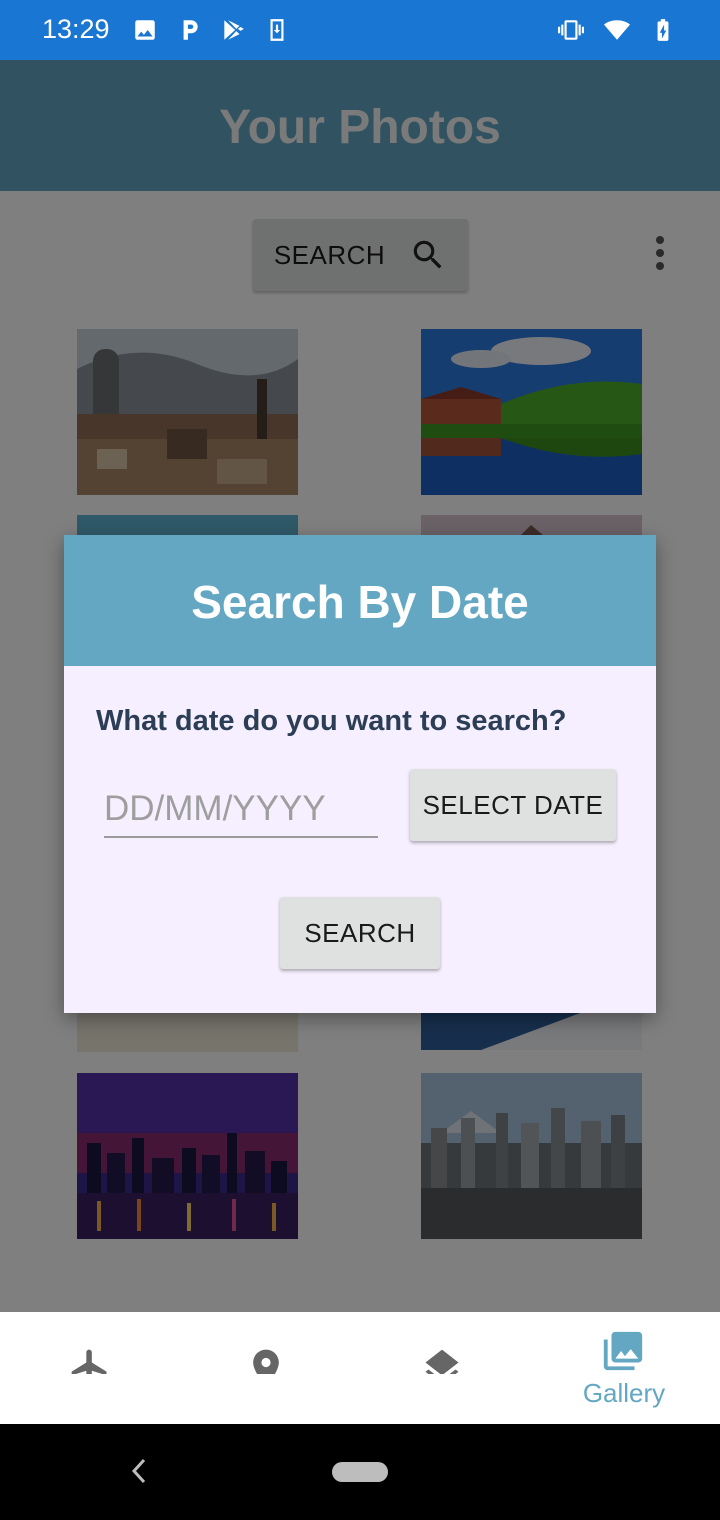 The height and width of the screenshot is (1520, 720). What do you see at coordinates (360, 30) in the screenshot?
I see `status-bar: 13:29` at bounding box center [360, 30].